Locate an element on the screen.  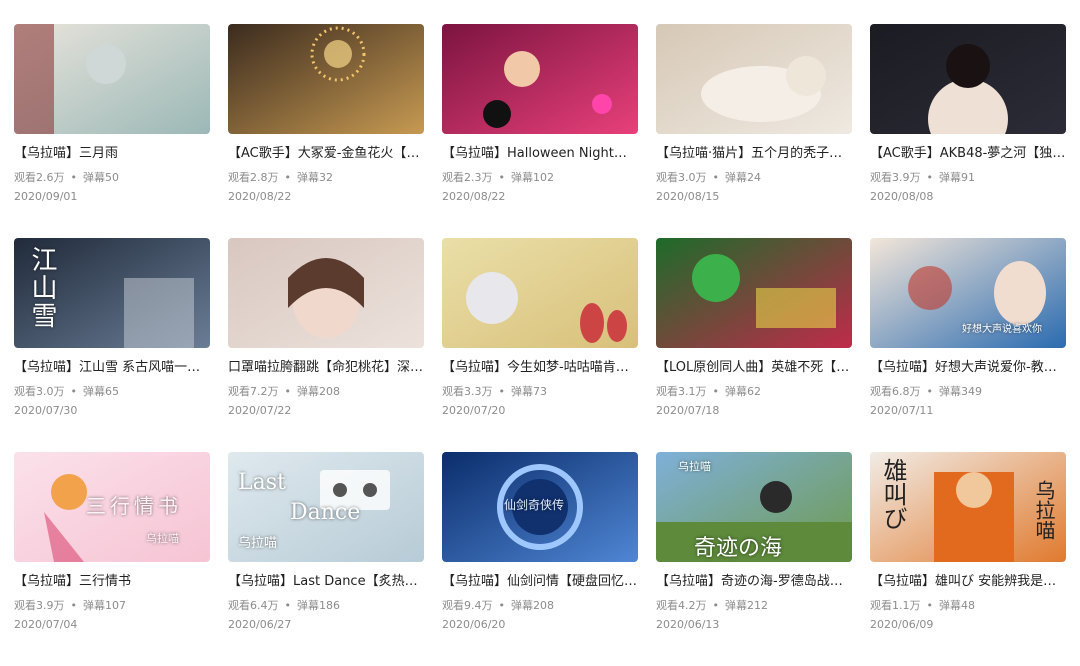
view-count: 观看6.4万 is located at coordinates (253, 605).